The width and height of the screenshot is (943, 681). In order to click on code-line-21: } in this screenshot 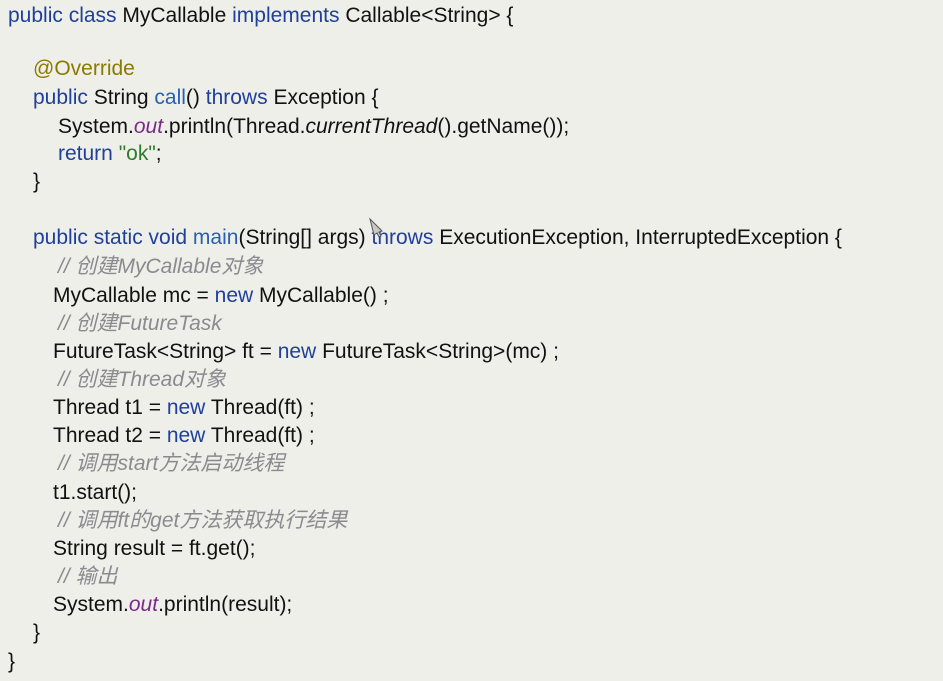, I will do `click(36, 633)`.